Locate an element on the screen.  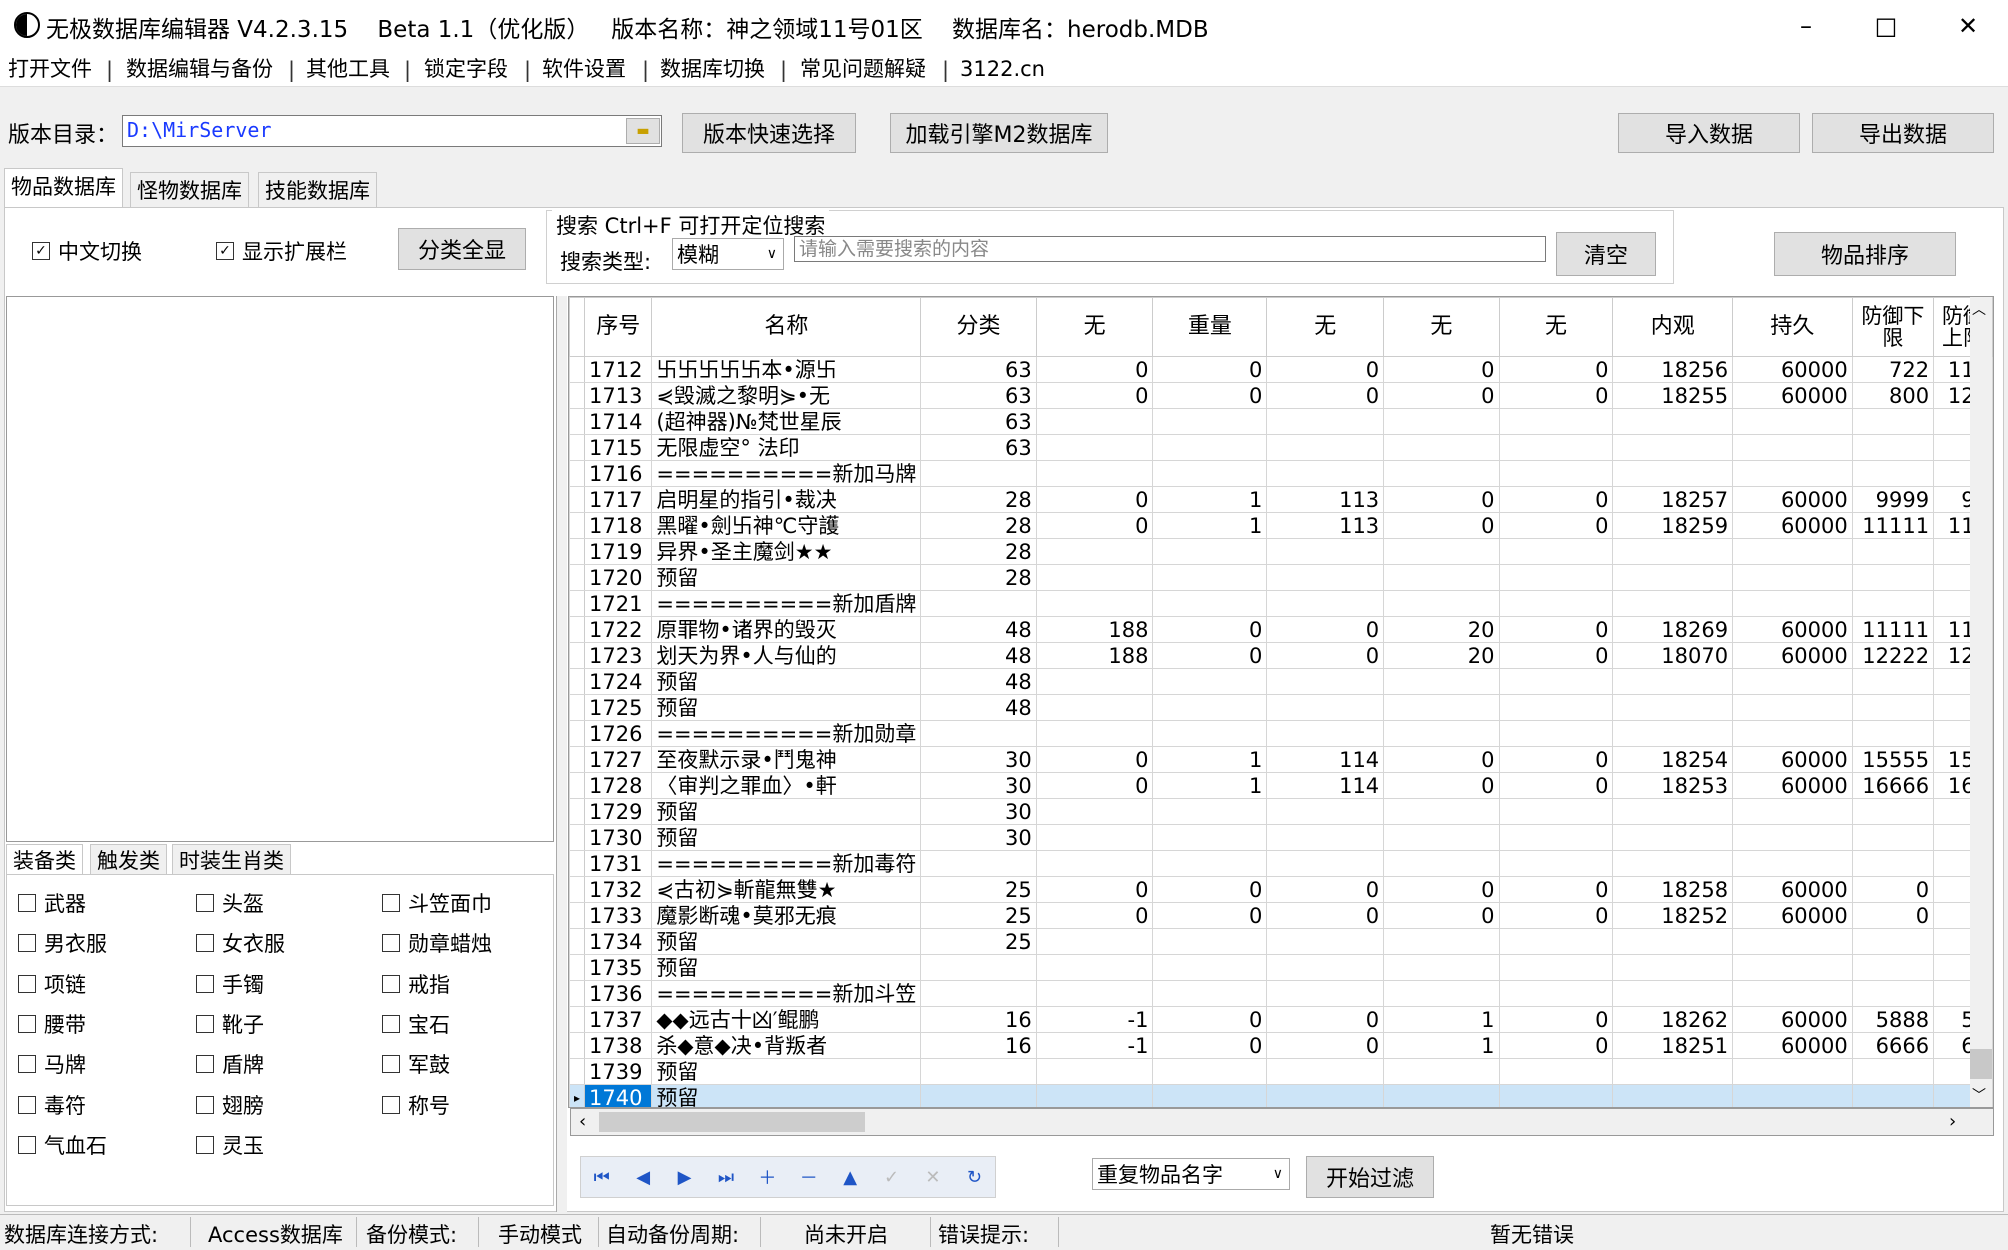
show-all-categories-button: 分类全显 is located at coordinates (462, 249).